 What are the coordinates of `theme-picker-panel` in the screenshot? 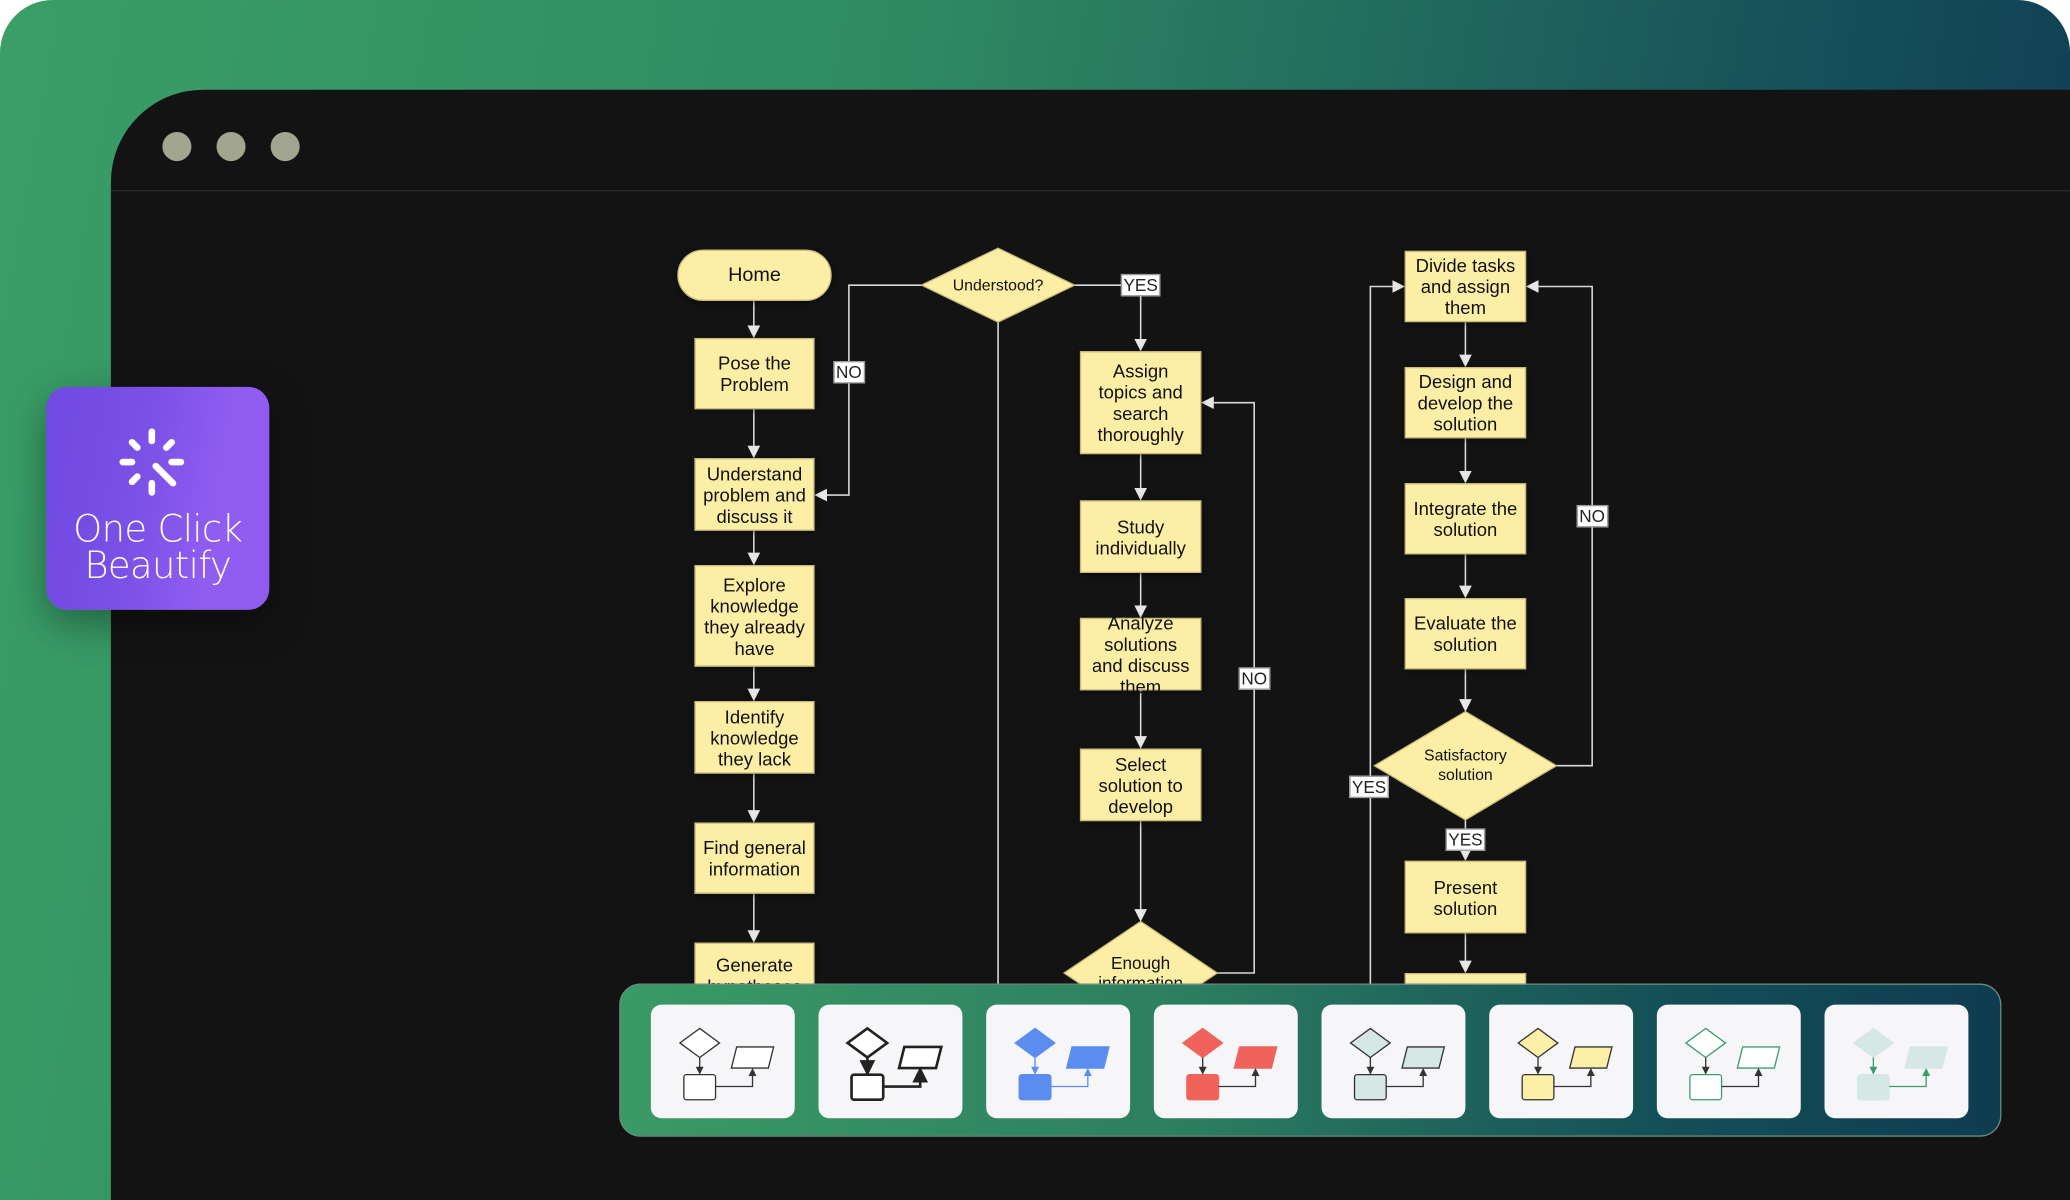 It's located at (1310, 1060).